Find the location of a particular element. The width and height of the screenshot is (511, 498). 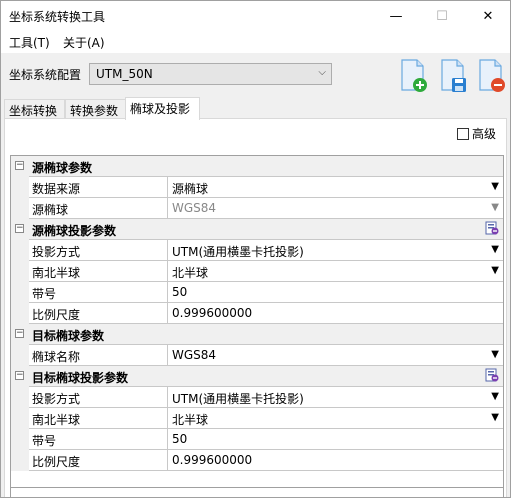

save-file-icon is located at coordinates (453, 75).